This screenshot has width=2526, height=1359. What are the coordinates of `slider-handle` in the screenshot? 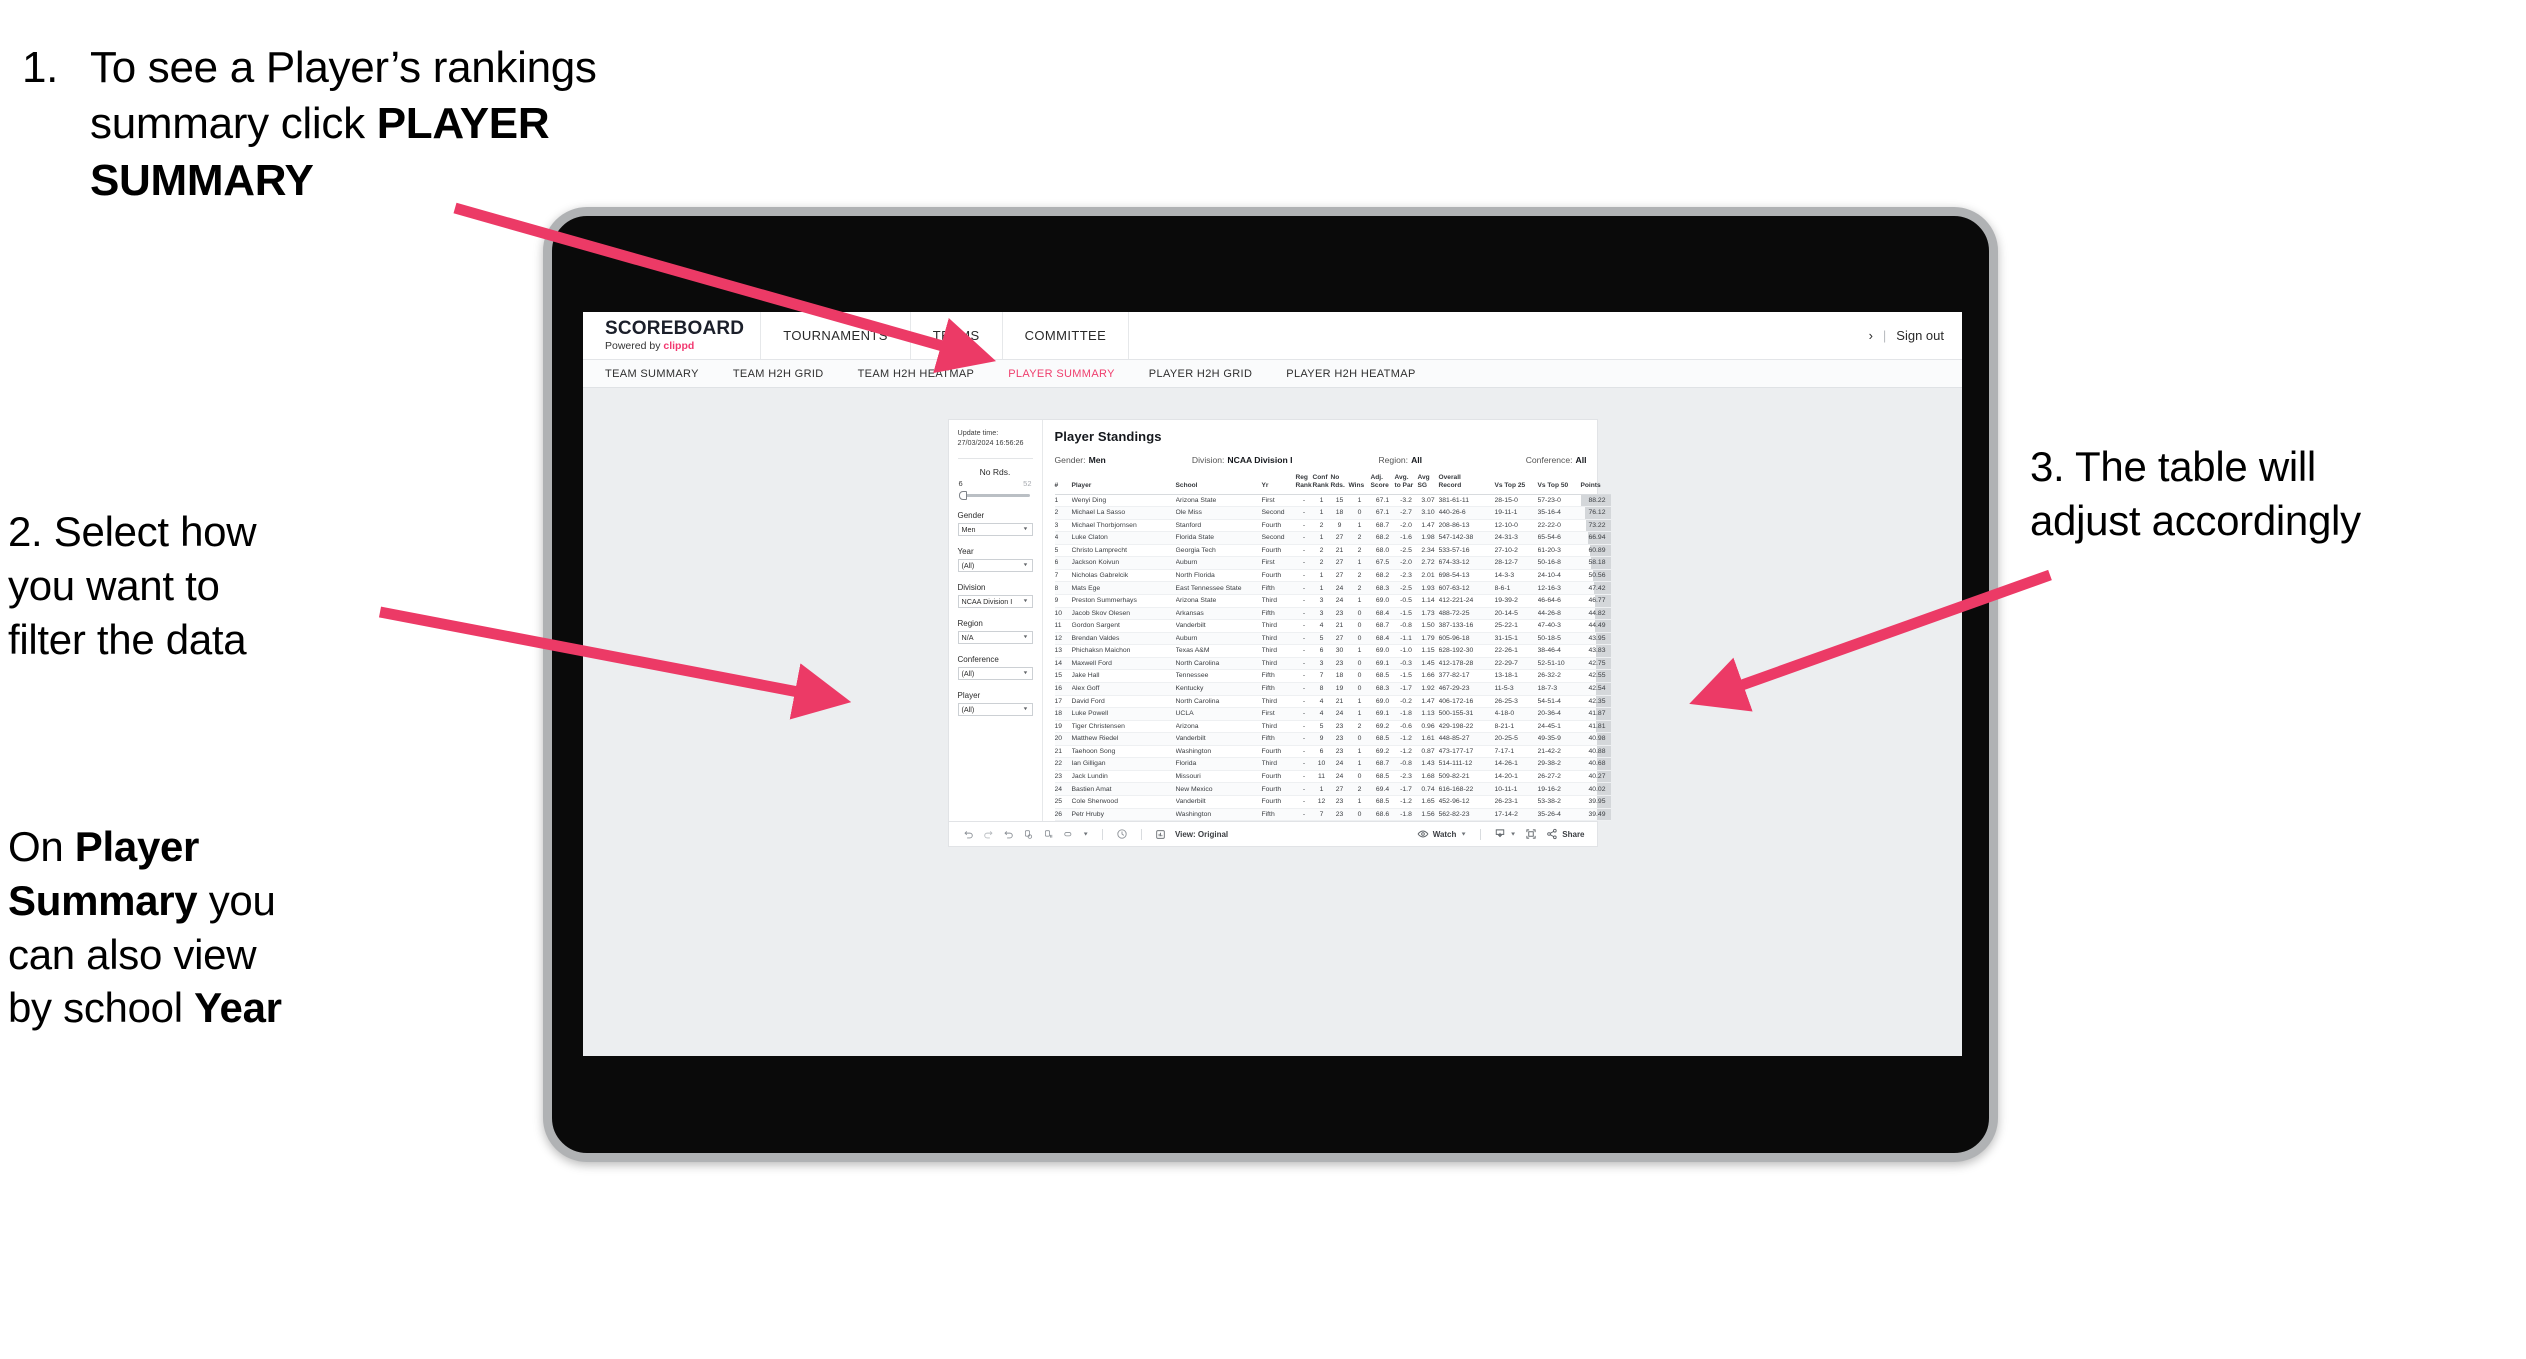 It's located at (962, 495).